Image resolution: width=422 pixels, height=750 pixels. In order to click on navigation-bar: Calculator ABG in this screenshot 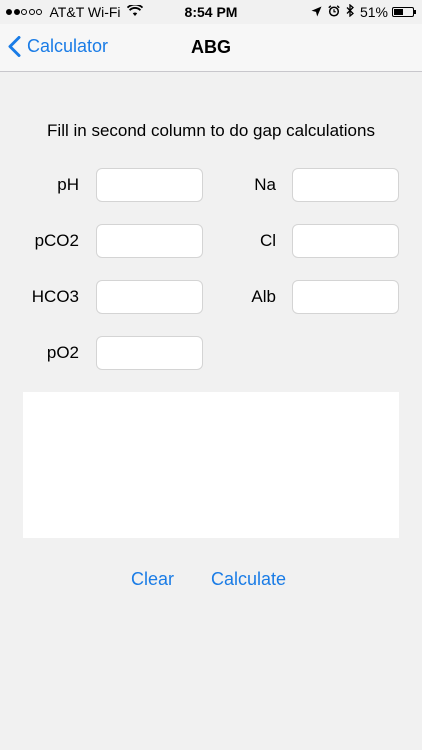, I will do `click(211, 48)`.